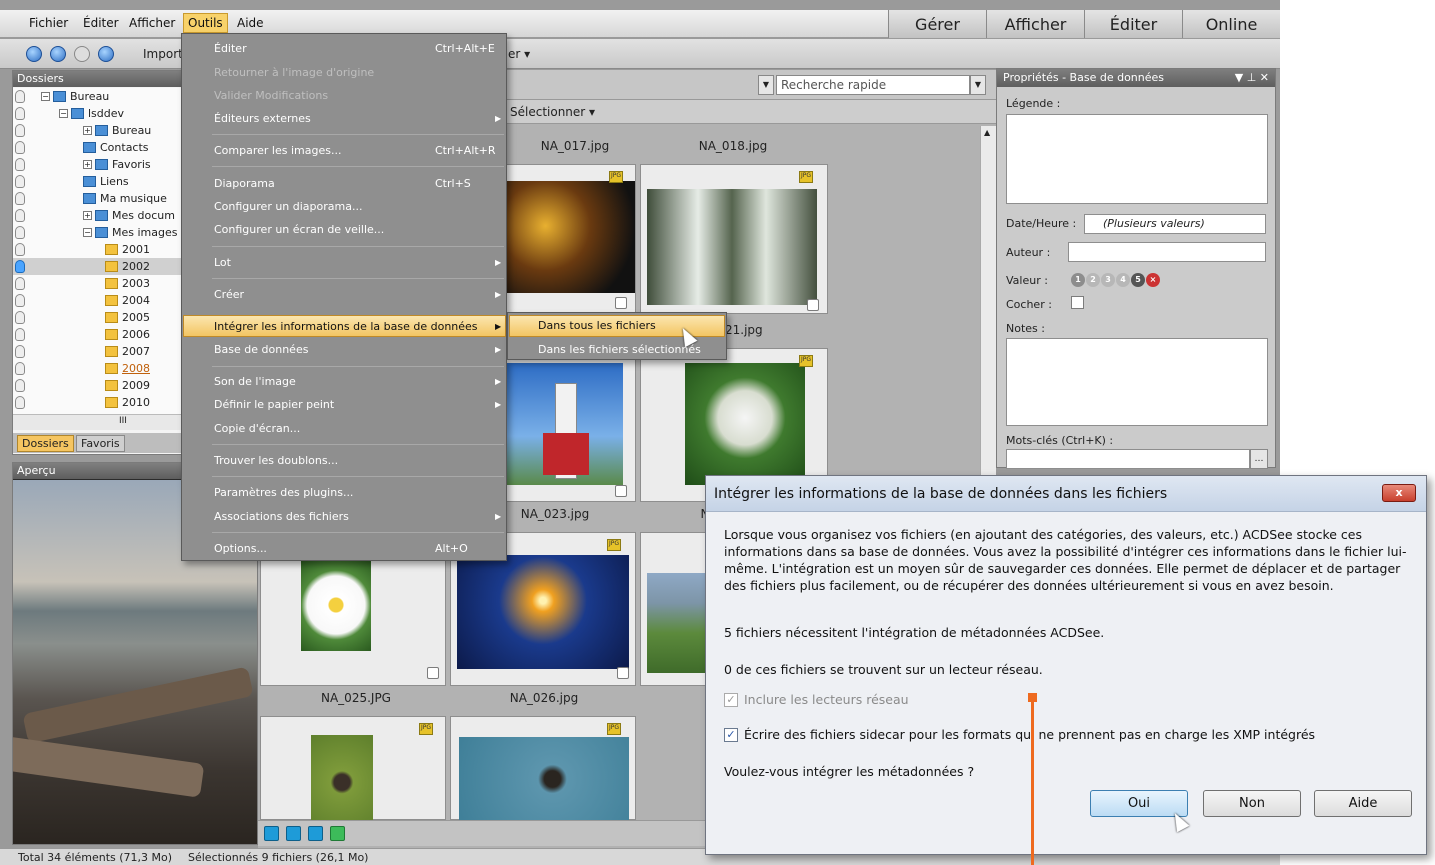 The image size is (1435, 865). Describe the element at coordinates (106, 54) in the screenshot. I see `up-icon` at that location.